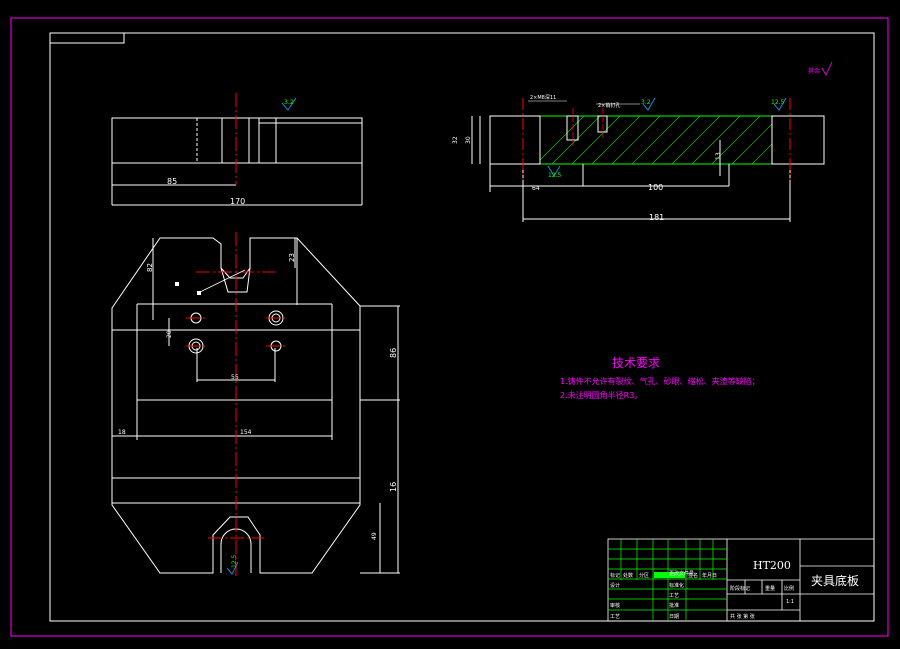  Describe the element at coordinates (789, 588) in the screenshot. I see `tb-label-scale: 比例` at that location.